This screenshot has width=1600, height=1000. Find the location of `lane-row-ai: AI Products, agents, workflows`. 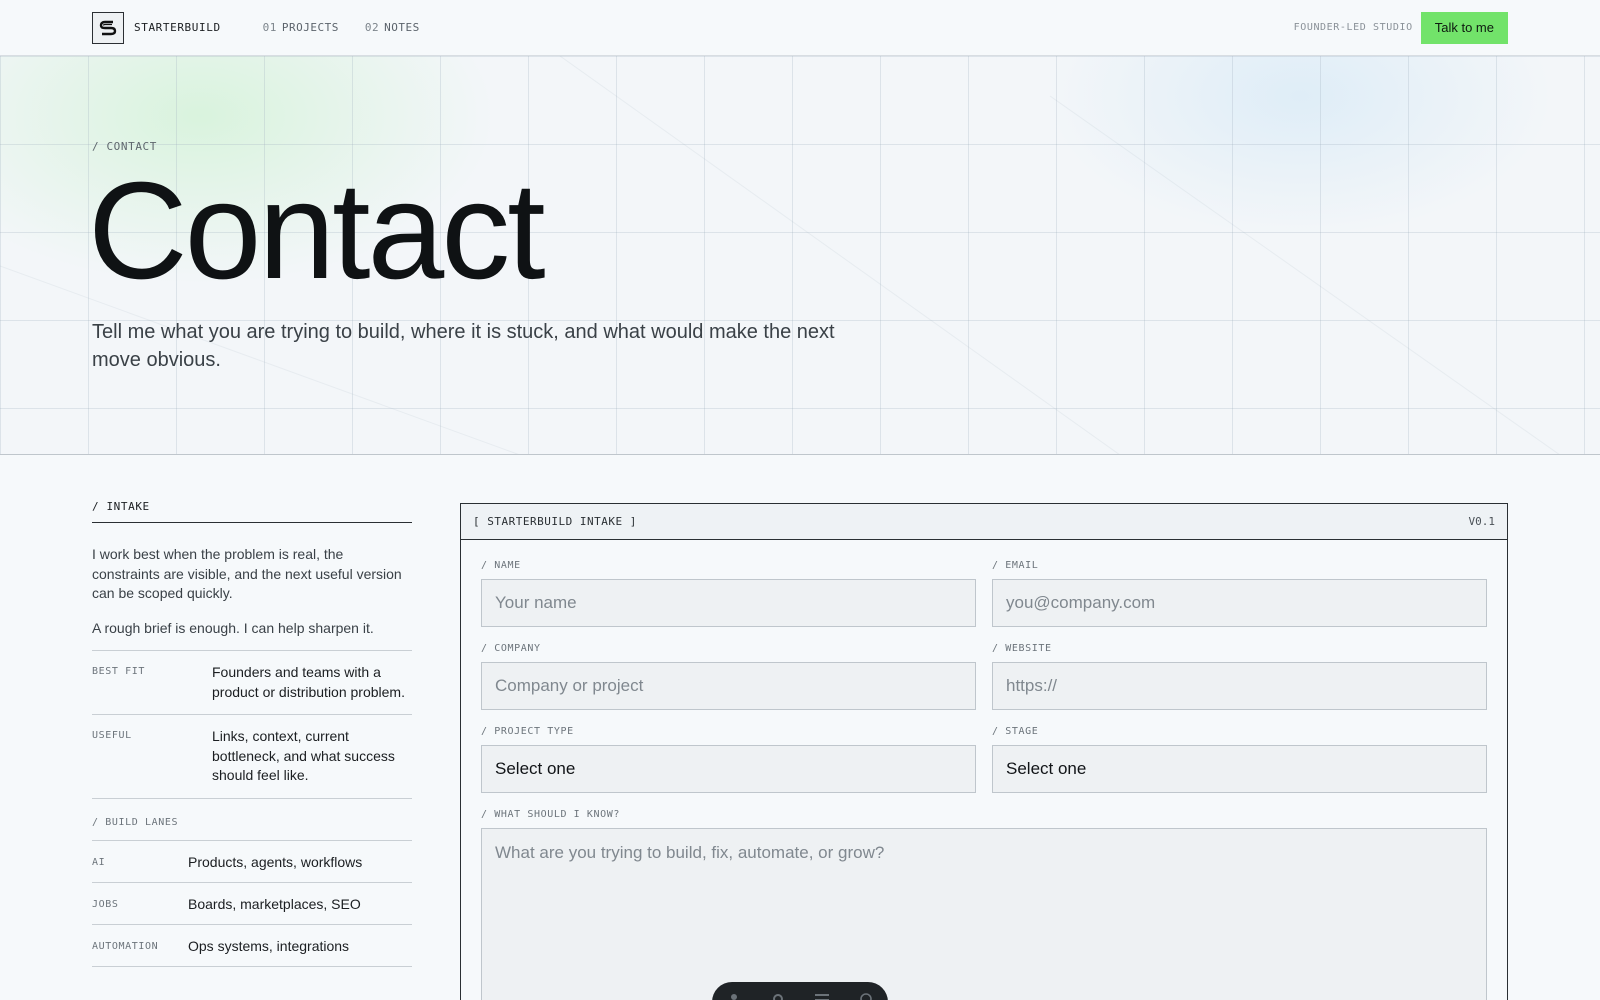

lane-row-ai: AI Products, agents, workflows is located at coordinates (252, 862).